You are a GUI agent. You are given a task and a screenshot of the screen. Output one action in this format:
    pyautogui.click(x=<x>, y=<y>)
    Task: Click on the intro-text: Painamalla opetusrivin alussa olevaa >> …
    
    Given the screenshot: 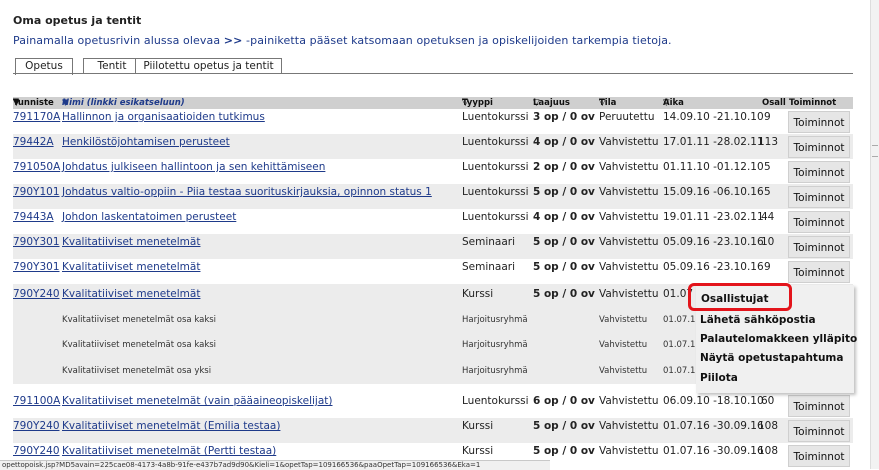 What is the action you would take?
    pyautogui.click(x=342, y=40)
    